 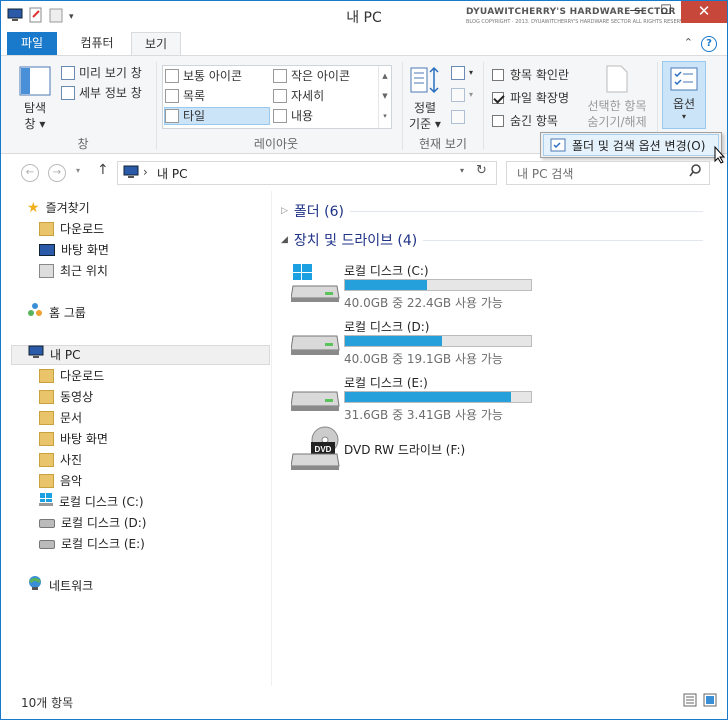 What do you see at coordinates (280, 76) in the screenshot?
I see `small-icons-icon` at bounding box center [280, 76].